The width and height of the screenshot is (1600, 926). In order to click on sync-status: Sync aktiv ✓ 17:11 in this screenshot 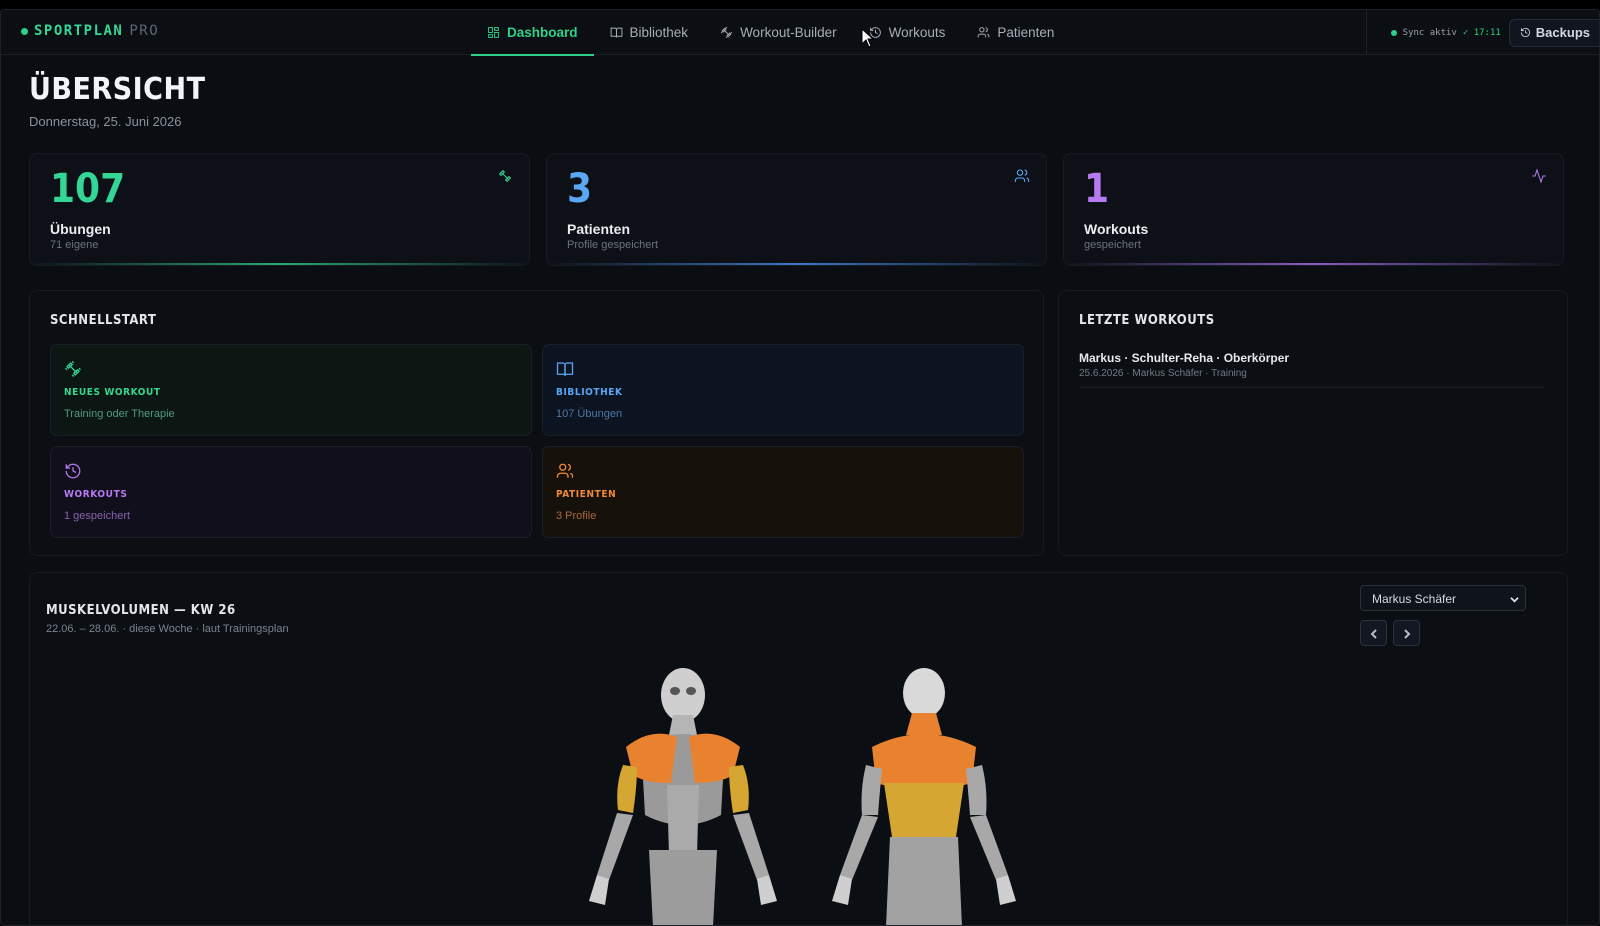, I will do `click(1433, 32)`.